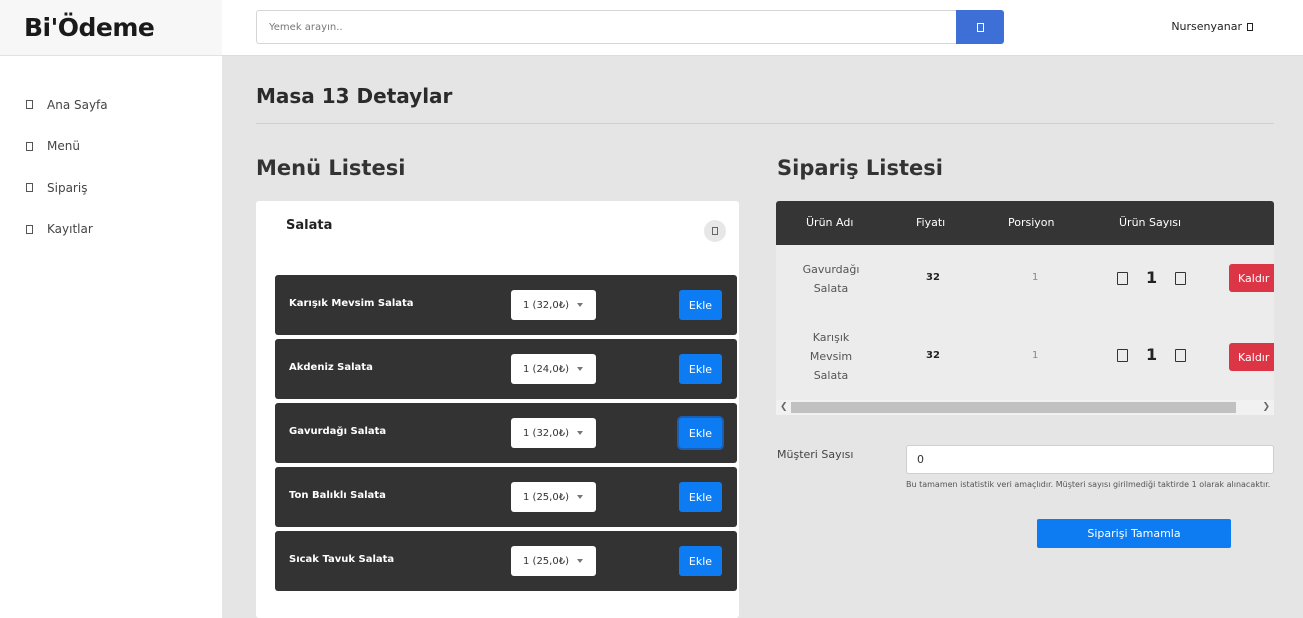 The image size is (1303, 618). I want to click on column-header-price: Fiyatı, so click(931, 222).